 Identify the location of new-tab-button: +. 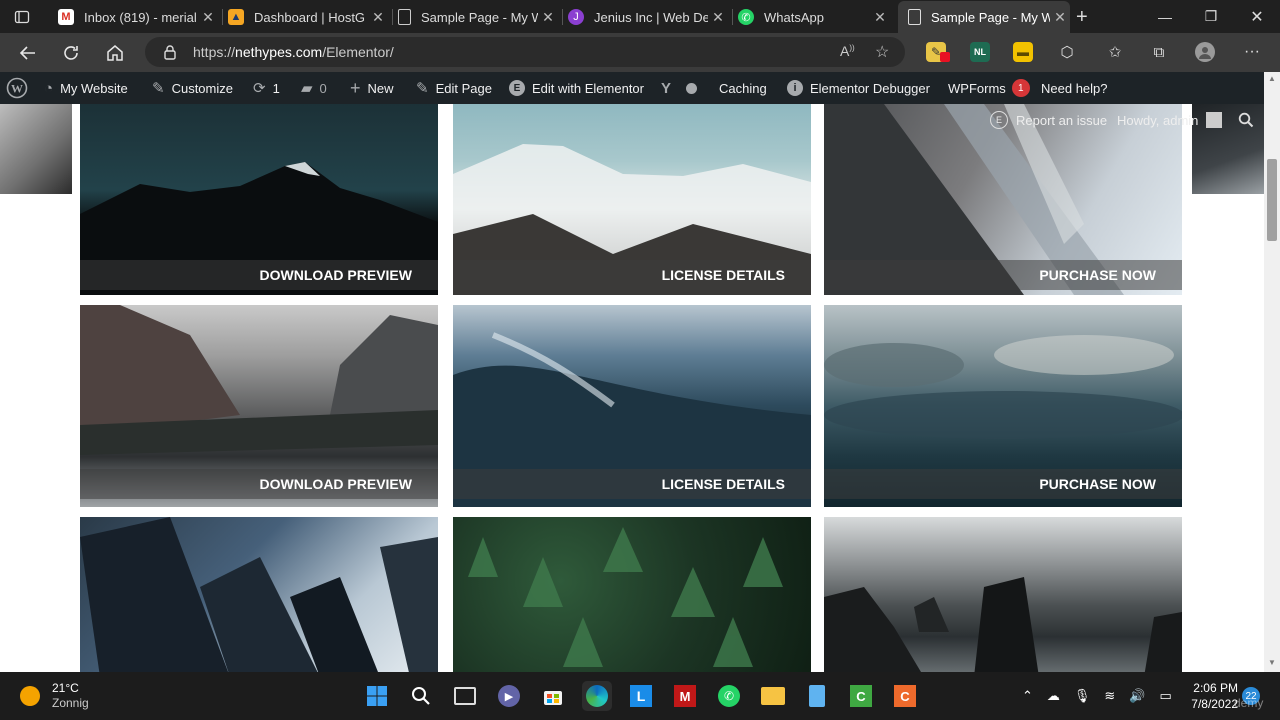
(1086, 17).